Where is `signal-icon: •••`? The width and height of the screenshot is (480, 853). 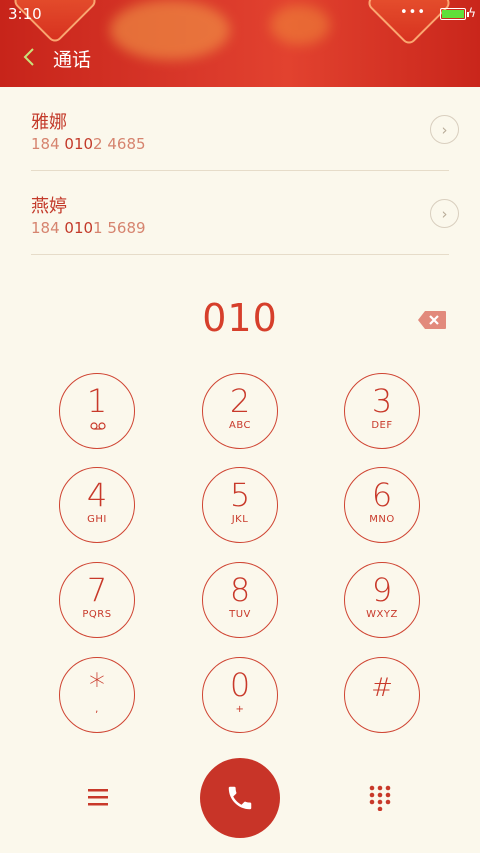 signal-icon: ••• is located at coordinates (412, 12).